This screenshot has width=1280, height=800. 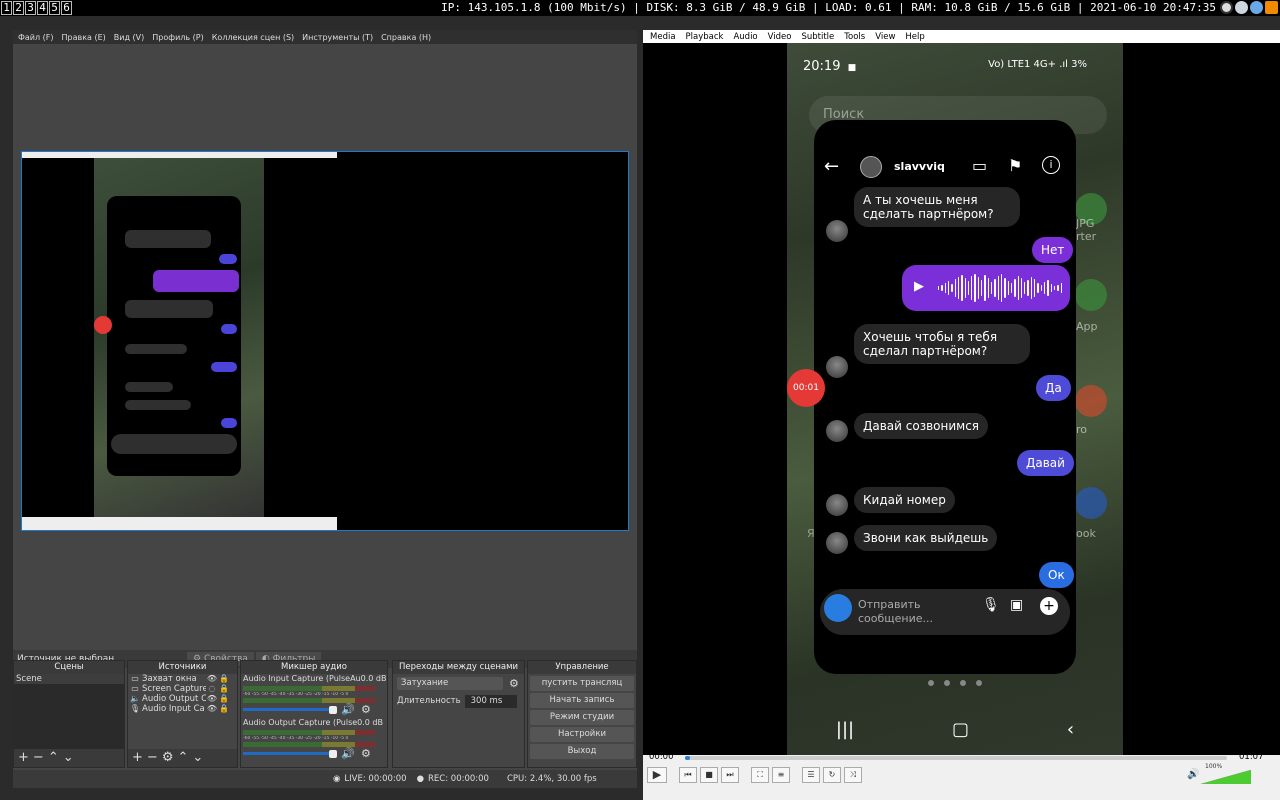 I want to click on rec-timer: REC: 00:00:00, so click(x=458, y=779).